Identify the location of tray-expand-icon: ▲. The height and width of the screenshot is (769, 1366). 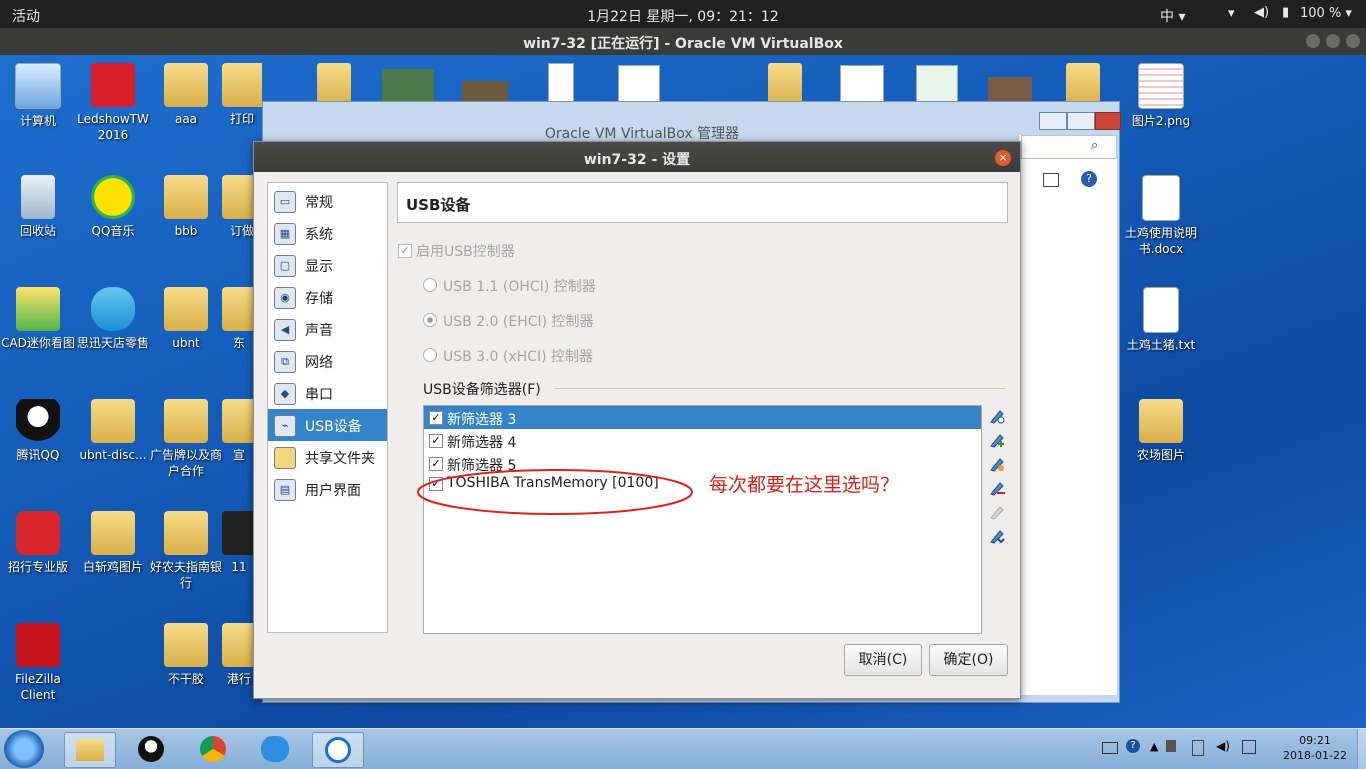
(1154, 746).